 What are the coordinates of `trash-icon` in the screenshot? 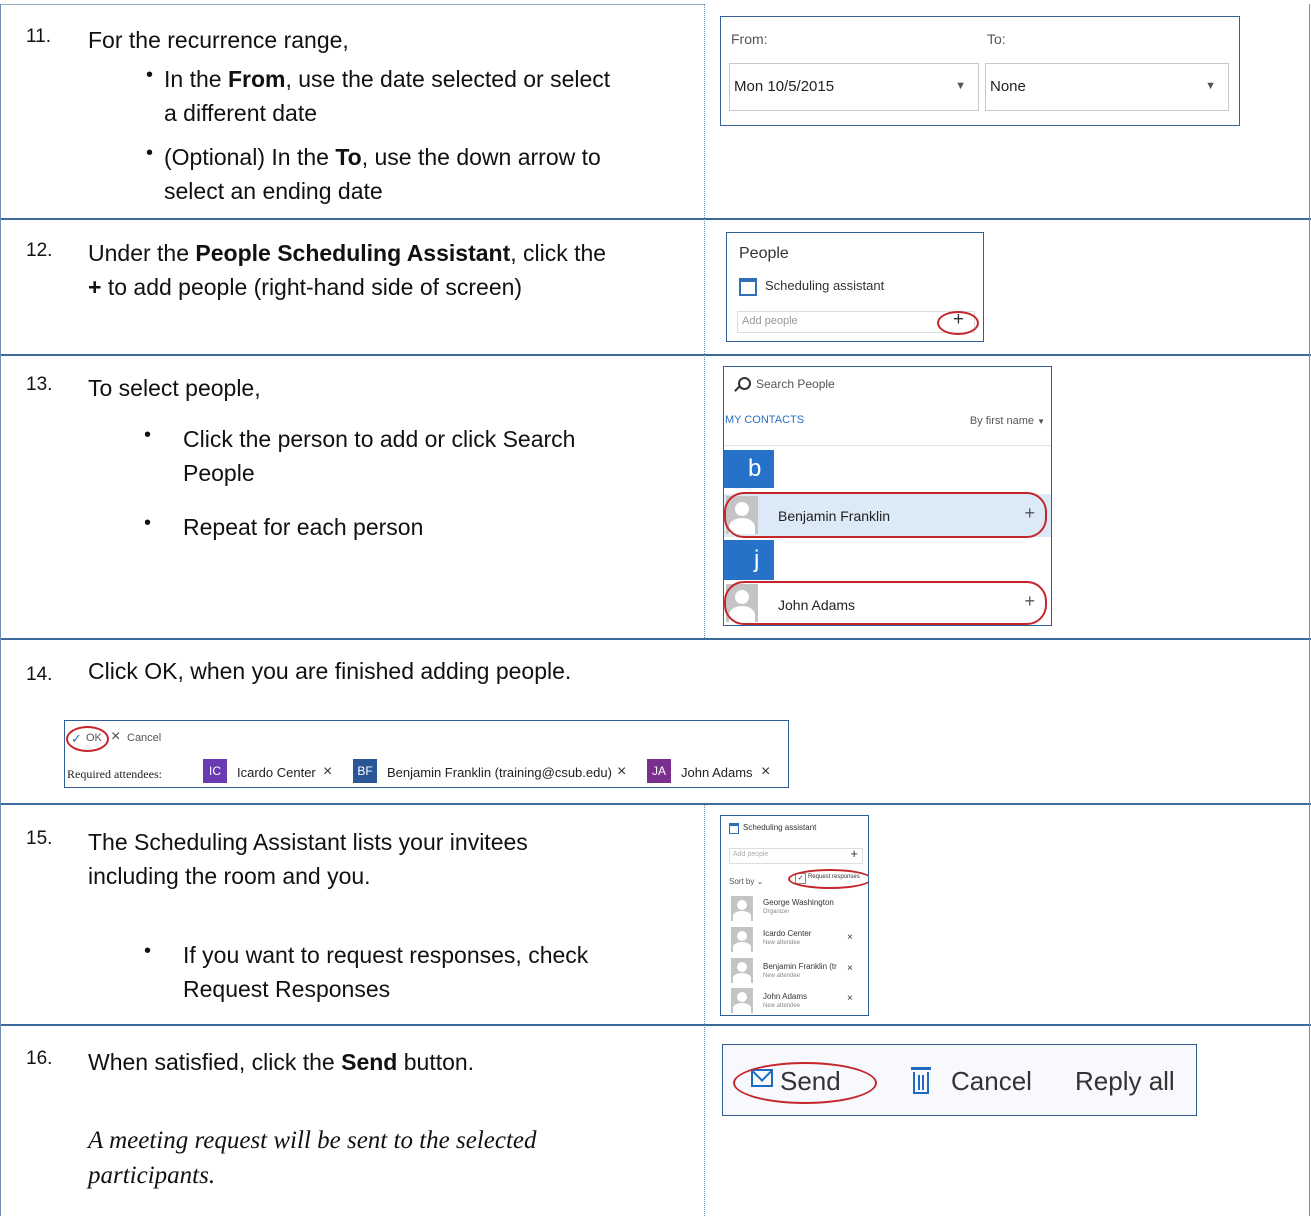 It's located at (921, 1081).